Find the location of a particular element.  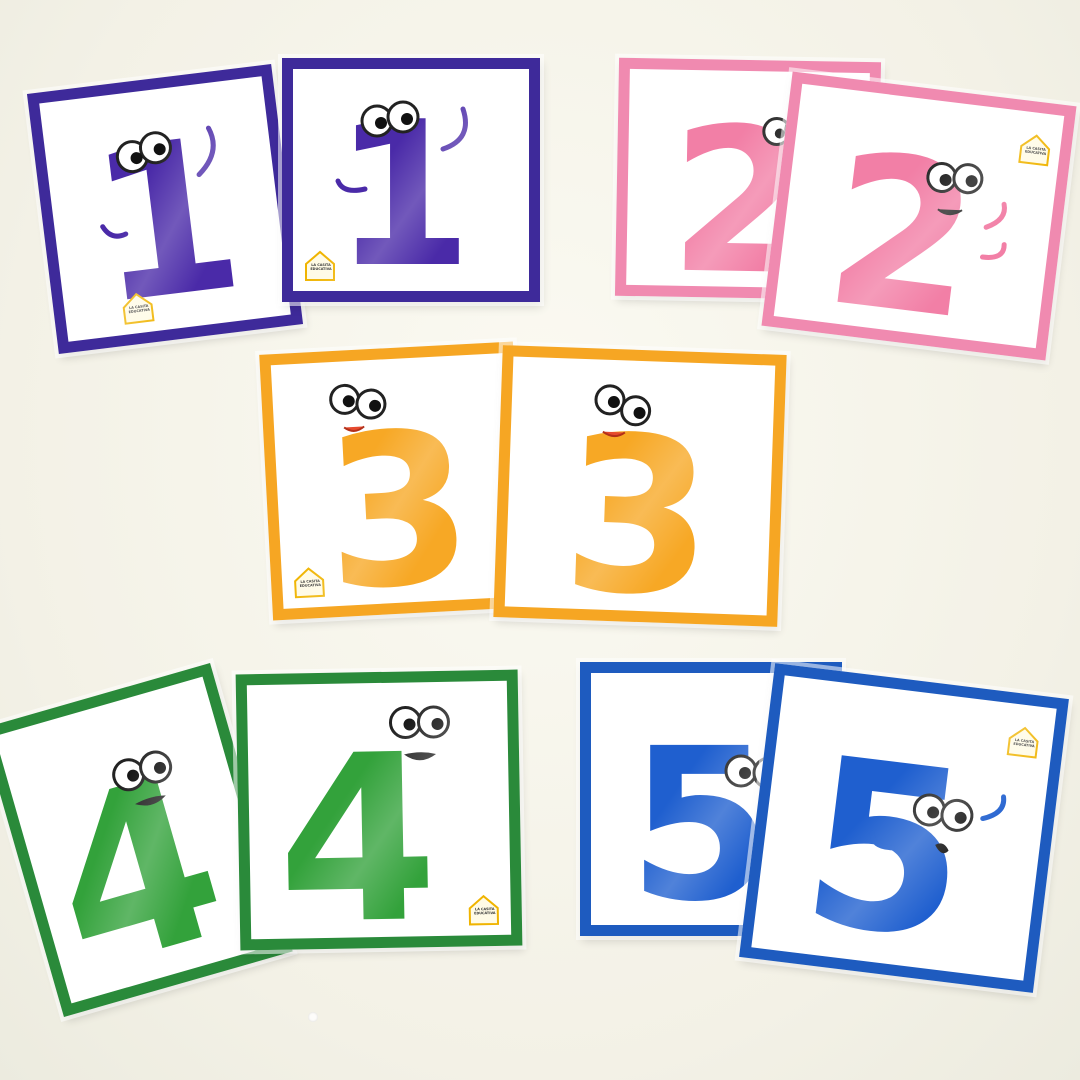

number-card-three: 3 is located at coordinates (640, 486).